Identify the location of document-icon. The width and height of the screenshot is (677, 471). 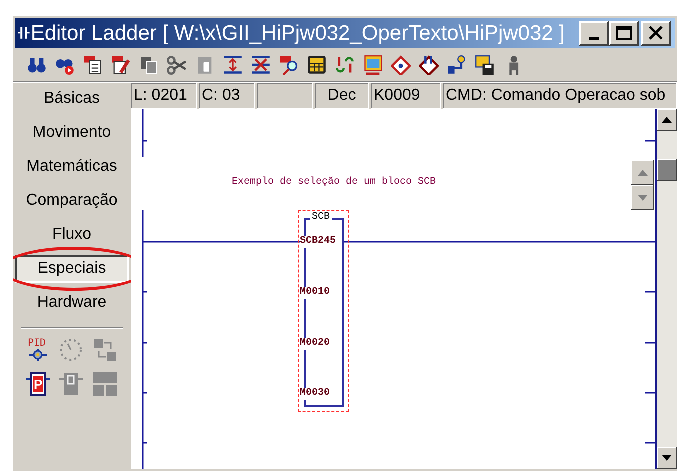
(93, 64).